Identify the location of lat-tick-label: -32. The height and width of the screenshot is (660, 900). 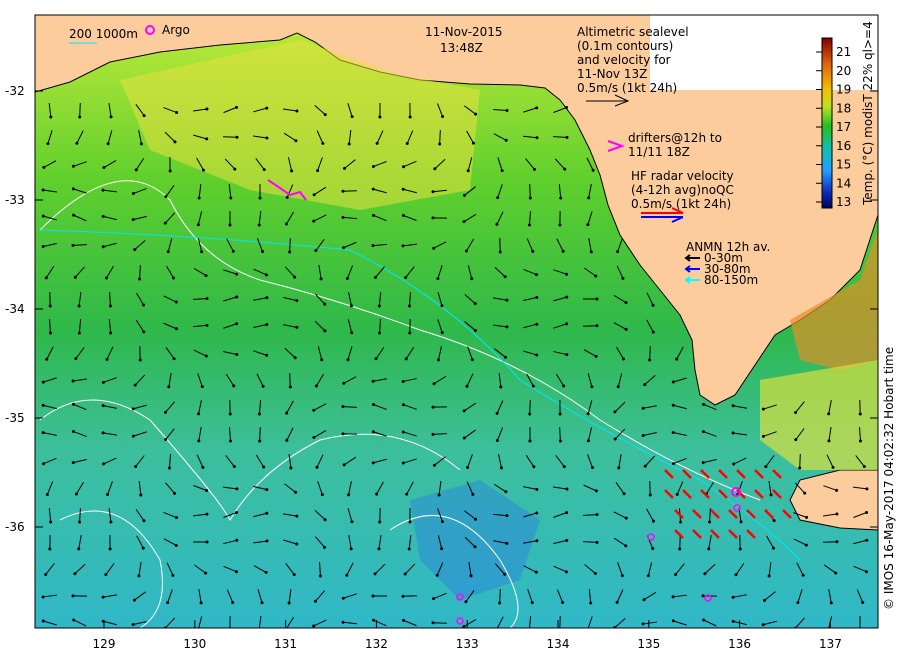
(15, 91).